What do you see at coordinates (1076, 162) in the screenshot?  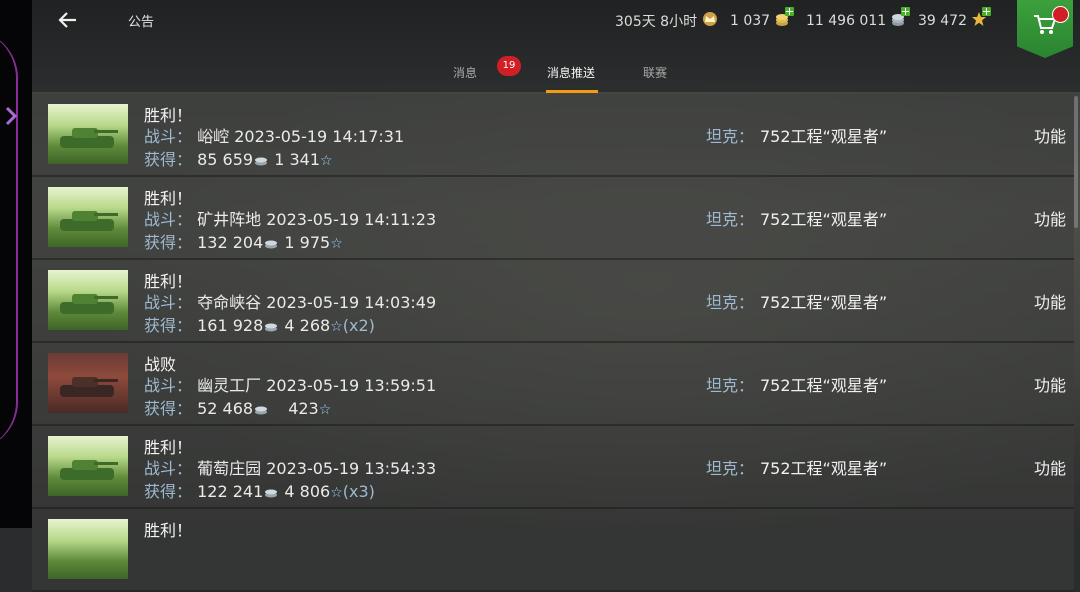 I see `scrollbar` at bounding box center [1076, 162].